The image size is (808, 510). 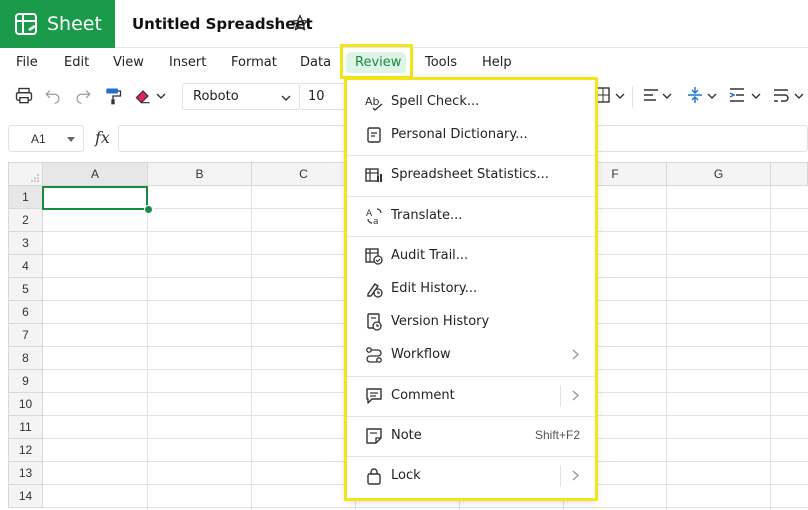 What do you see at coordinates (471, 322) in the screenshot?
I see `menu-item-version-history: Version History` at bounding box center [471, 322].